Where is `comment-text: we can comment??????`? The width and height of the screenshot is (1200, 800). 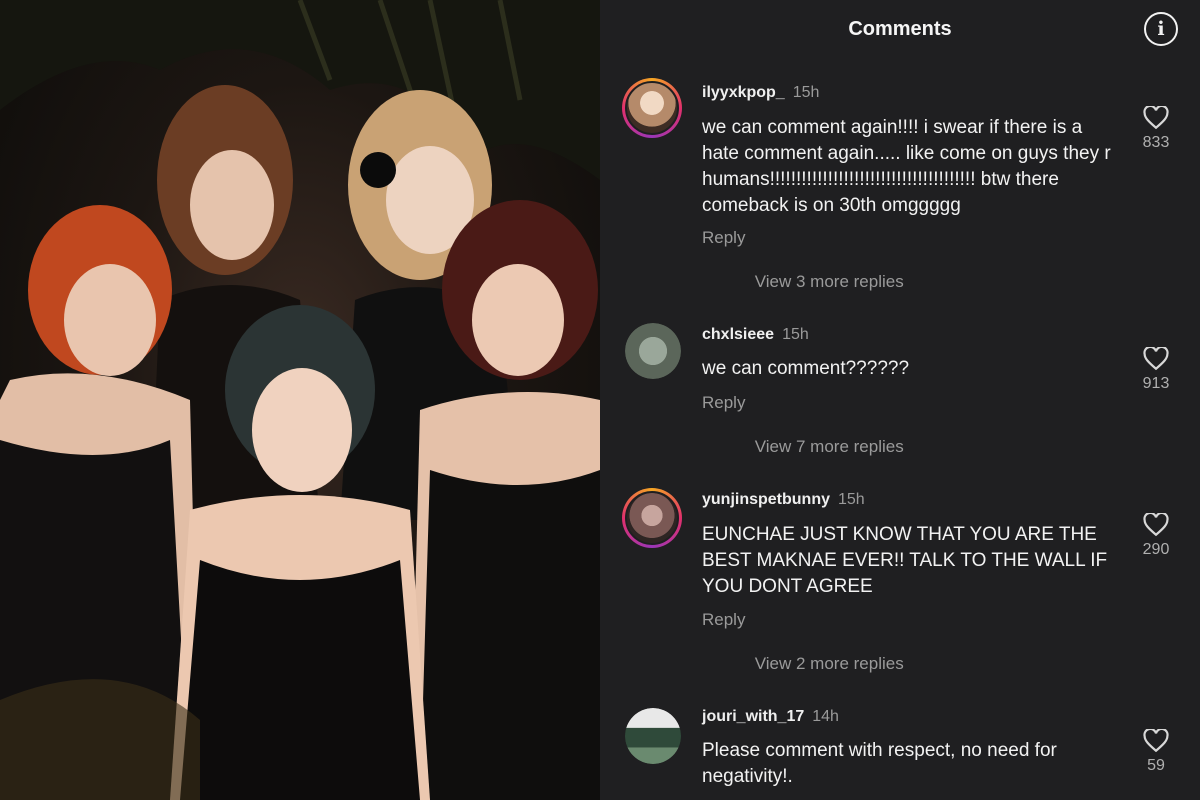 comment-text: we can comment?????? is located at coordinates (806, 368).